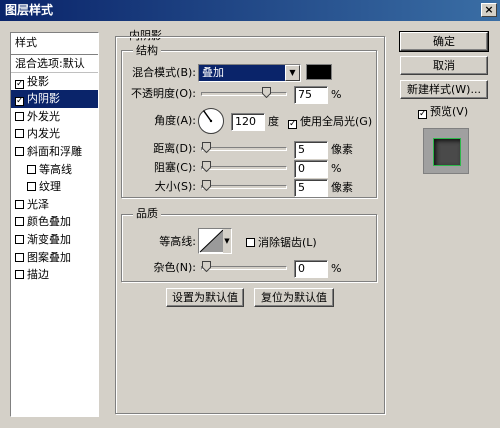 Image resolution: width=500 pixels, height=428 pixels. Describe the element at coordinates (175, 167) in the screenshot. I see `choke-label: 阻塞(C):` at that location.